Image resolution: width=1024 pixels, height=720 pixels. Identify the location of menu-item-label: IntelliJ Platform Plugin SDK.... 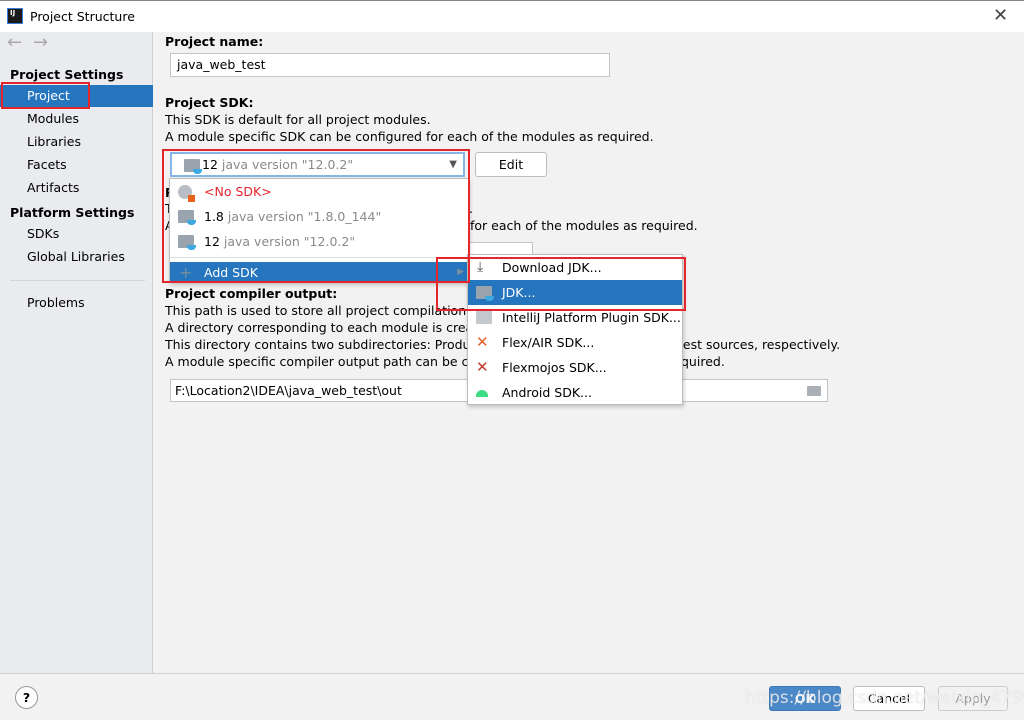
(591, 317).